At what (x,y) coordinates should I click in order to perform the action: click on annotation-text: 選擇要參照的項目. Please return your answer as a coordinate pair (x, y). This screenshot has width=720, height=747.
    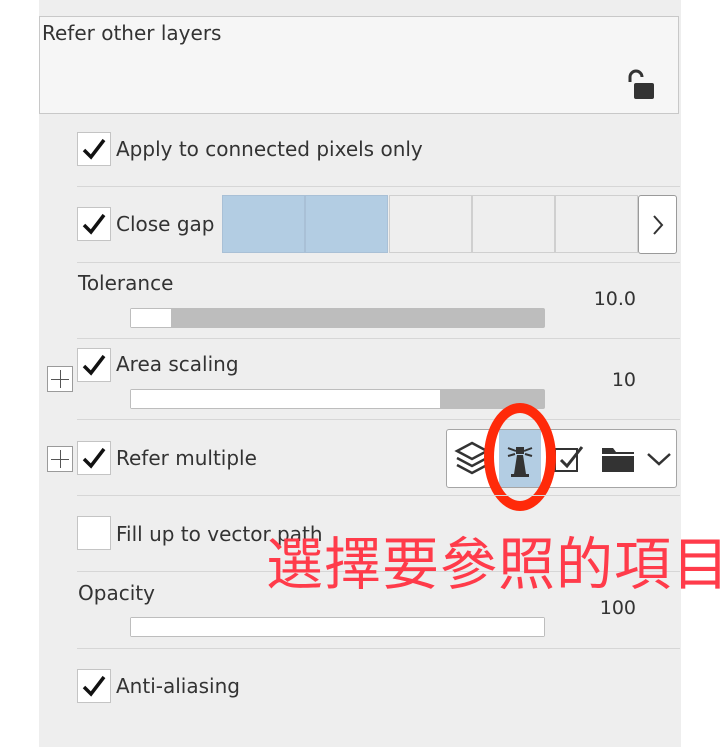
    Looking at the image, I should click on (493, 565).